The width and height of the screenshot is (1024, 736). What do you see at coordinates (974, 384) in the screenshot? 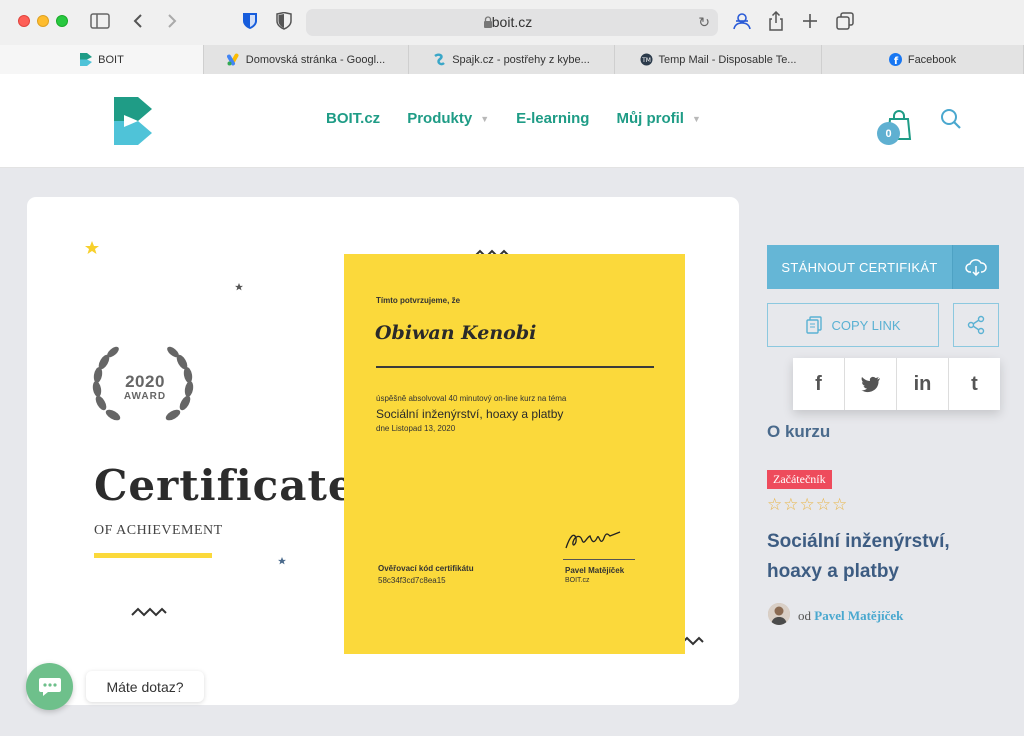
I see `tumblr-share-button: t` at bounding box center [974, 384].